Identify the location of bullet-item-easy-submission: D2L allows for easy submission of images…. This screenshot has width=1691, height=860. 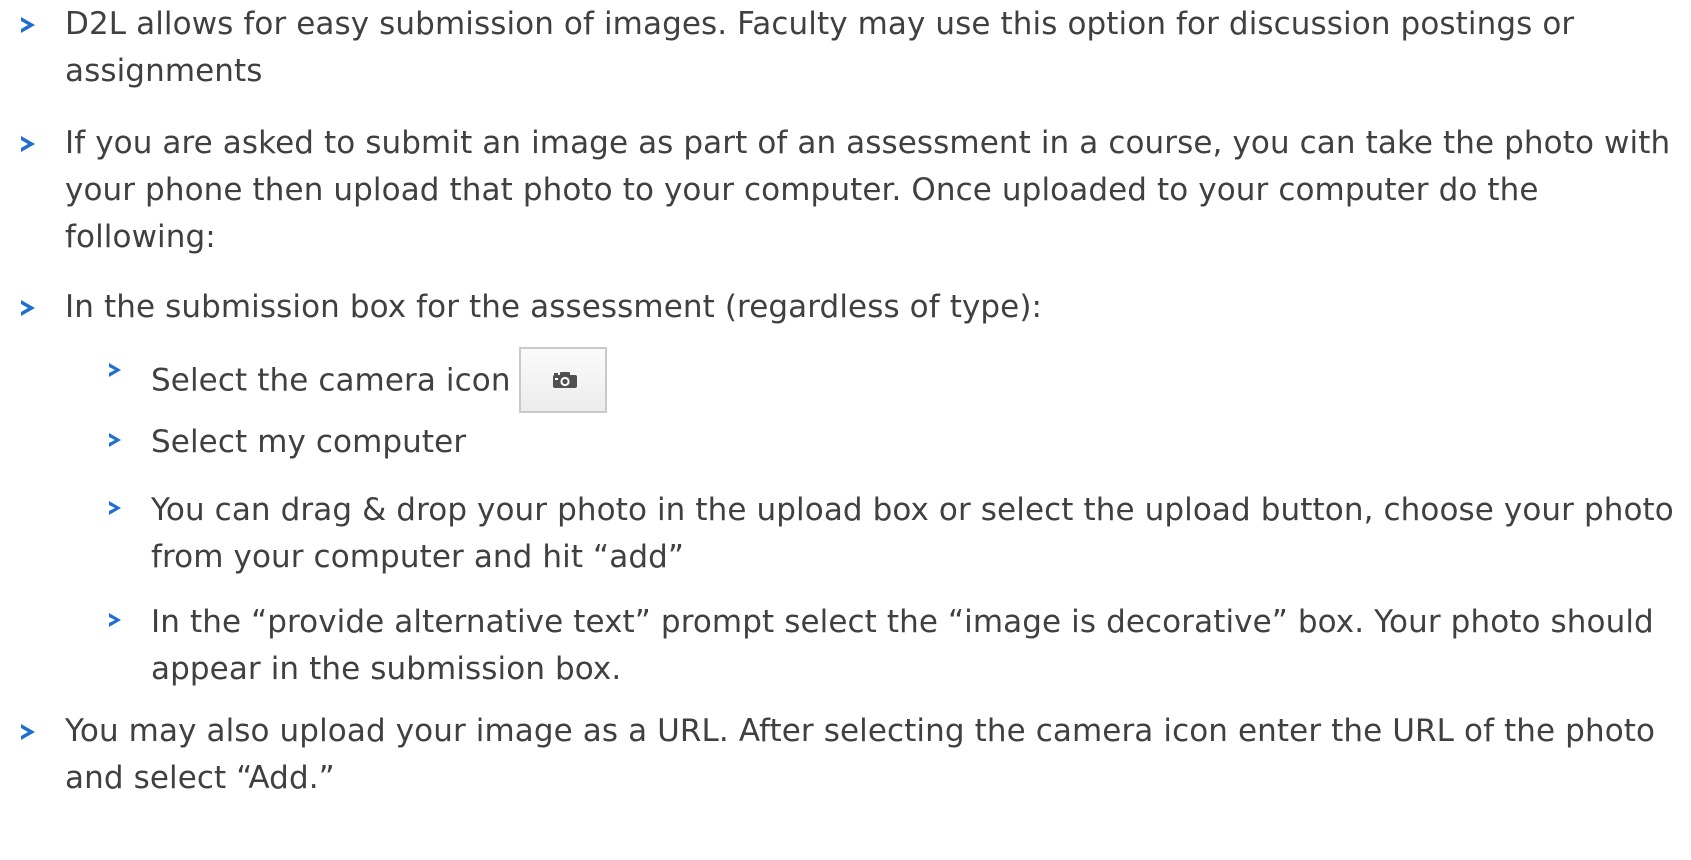
(851, 48).